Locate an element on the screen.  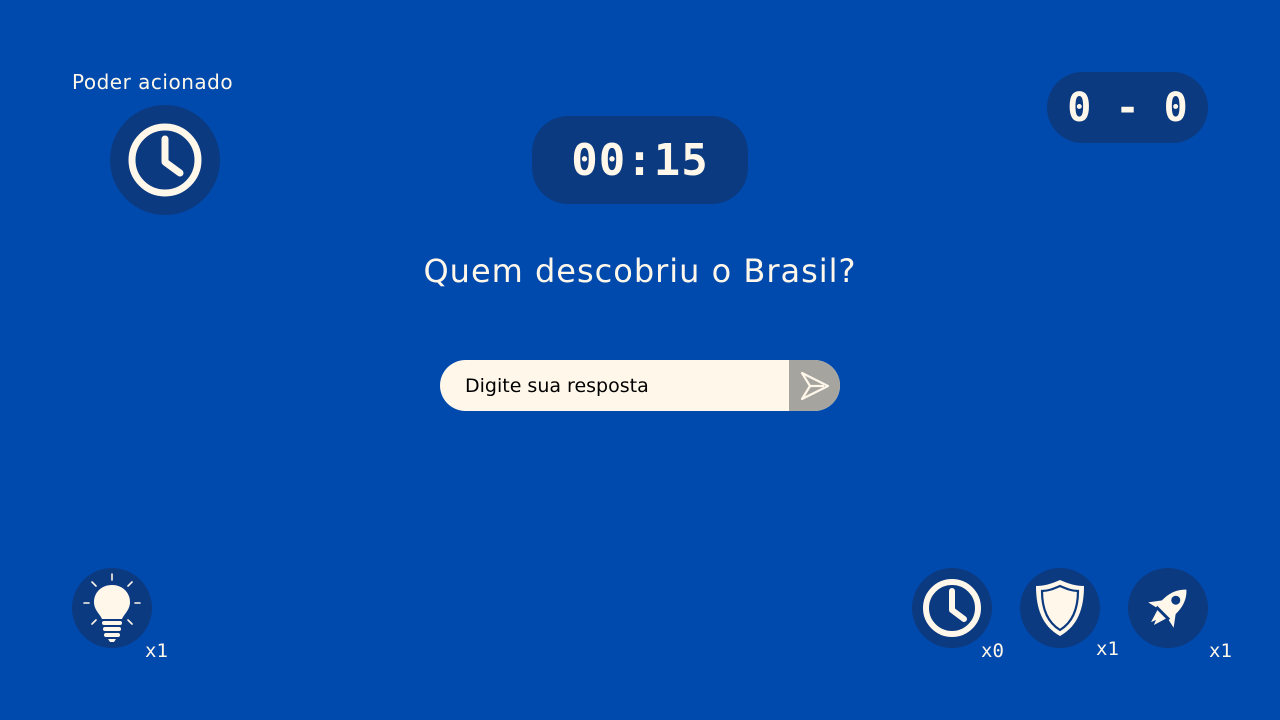
hint-power-count: x1 is located at coordinates (156, 651).